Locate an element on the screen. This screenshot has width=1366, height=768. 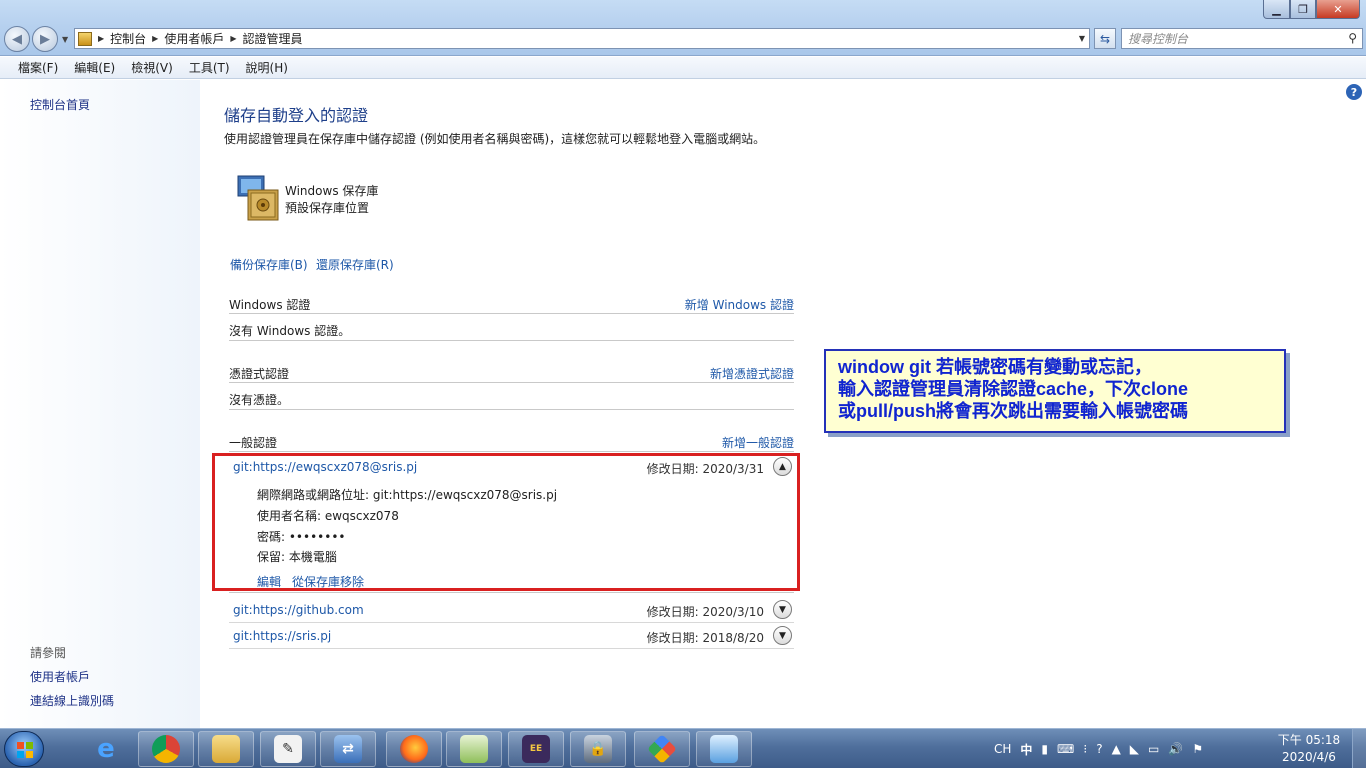
taskbar-chrome is located at coordinates (166, 749).